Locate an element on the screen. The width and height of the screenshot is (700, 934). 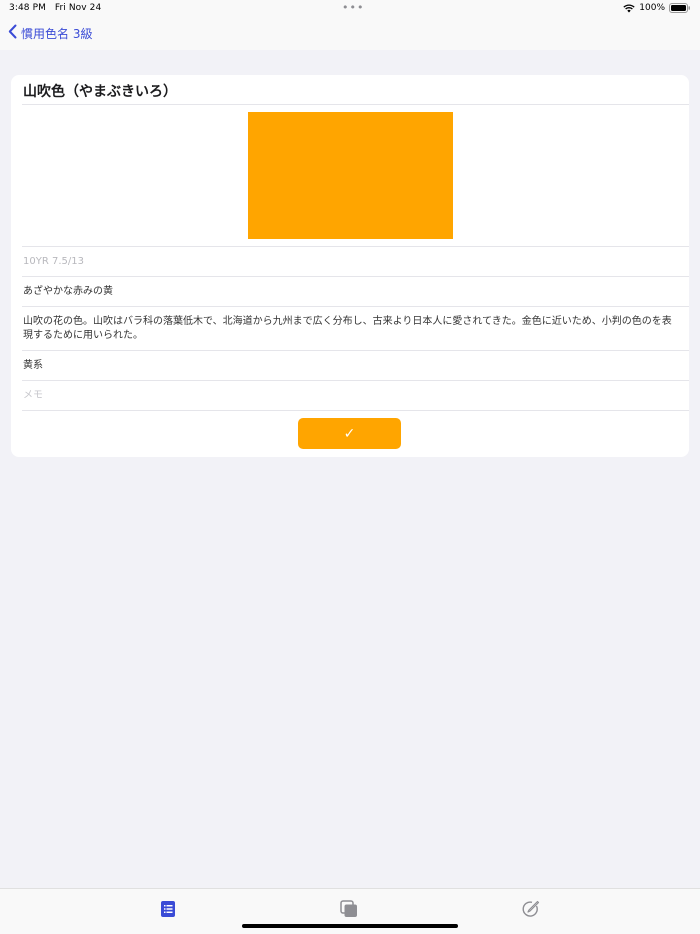
pencil-circle-icon is located at coordinates (531, 908).